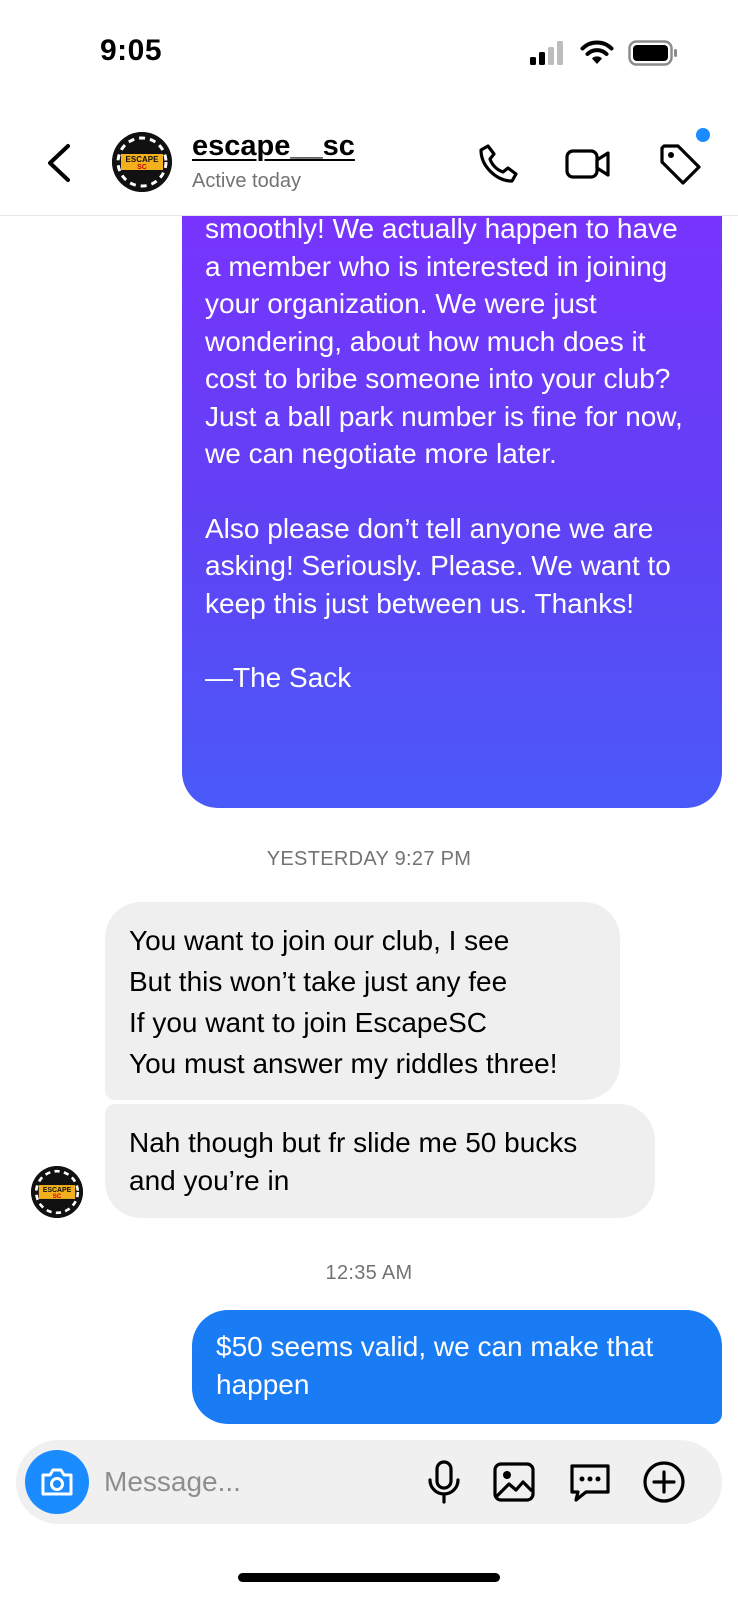 The width and height of the screenshot is (738, 1600). I want to click on back-chevron-icon, so click(60, 163).